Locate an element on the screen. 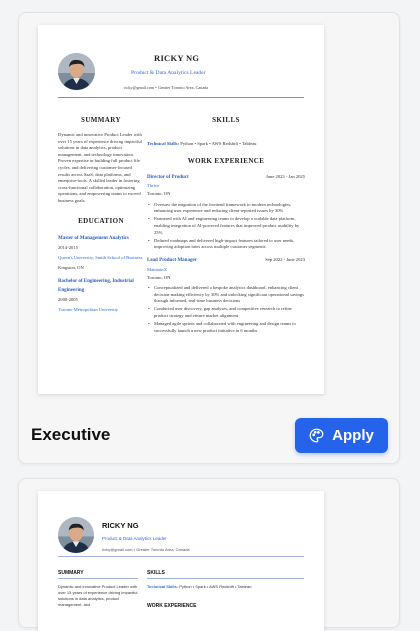 This screenshot has height=631, width=420. job-title: Director of Product is located at coordinates (168, 177).